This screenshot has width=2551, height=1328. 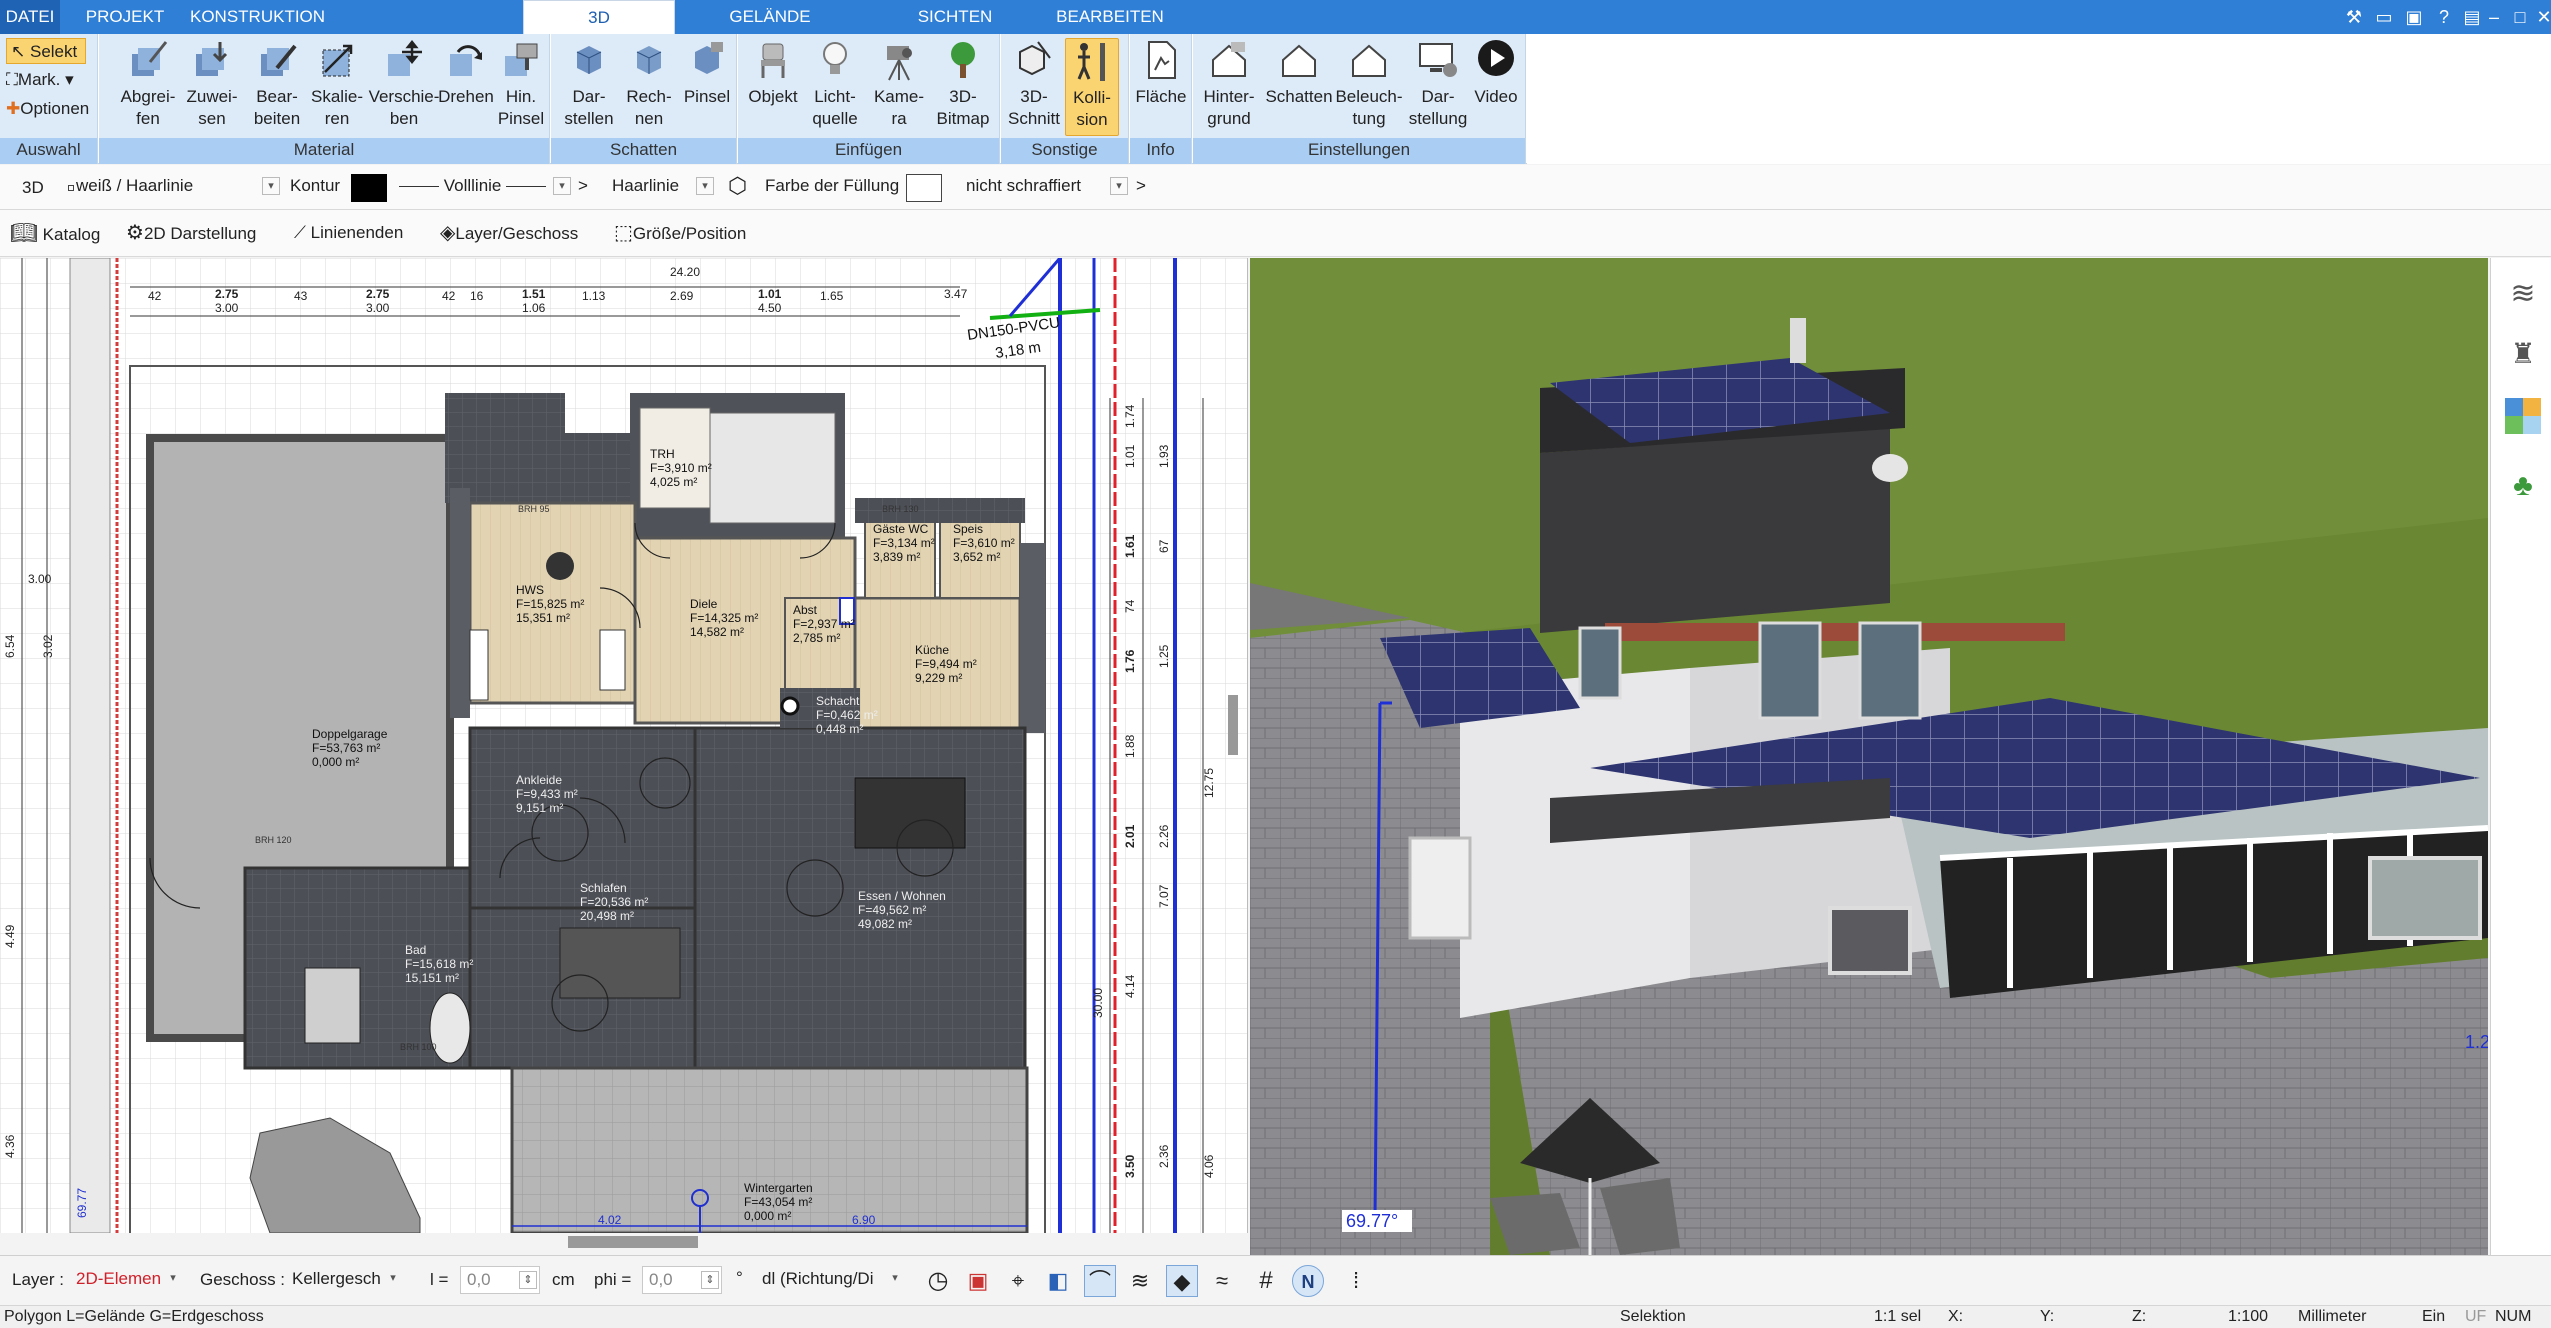 I want to click on drehen-button: Drehen, so click(x=466, y=73).